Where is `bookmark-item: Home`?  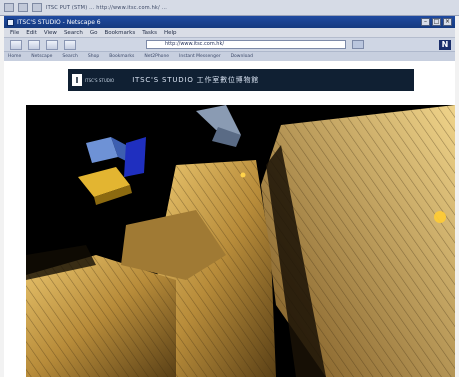
bookmark-item: Home is located at coordinates (14, 56).